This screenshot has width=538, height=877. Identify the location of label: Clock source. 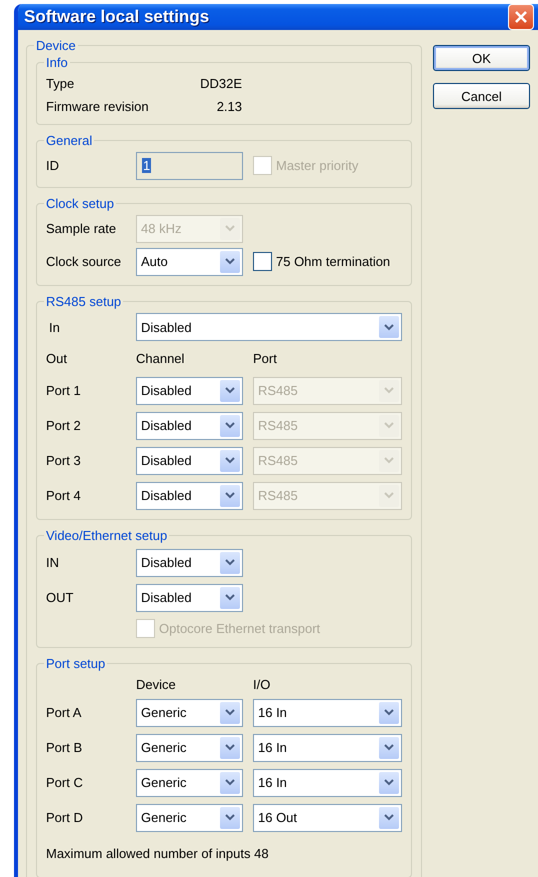
(84, 261).